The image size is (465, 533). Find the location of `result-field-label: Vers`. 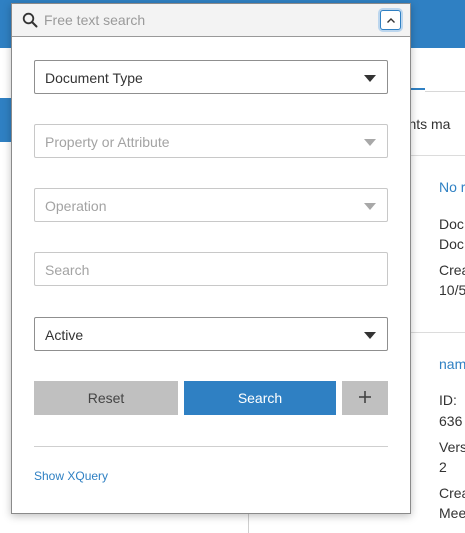

result-field-label: Vers is located at coordinates (452, 447).